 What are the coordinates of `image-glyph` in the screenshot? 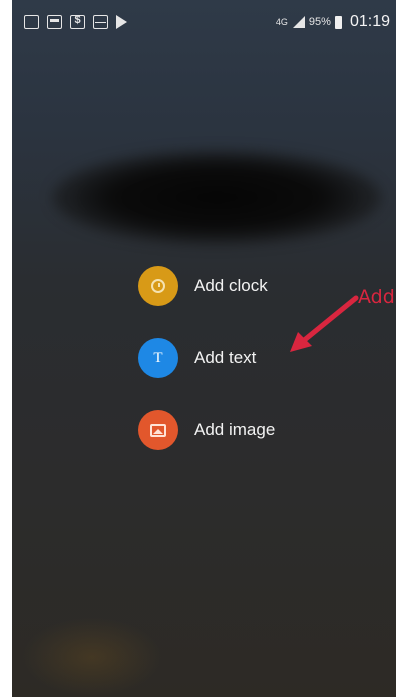 It's located at (158, 430).